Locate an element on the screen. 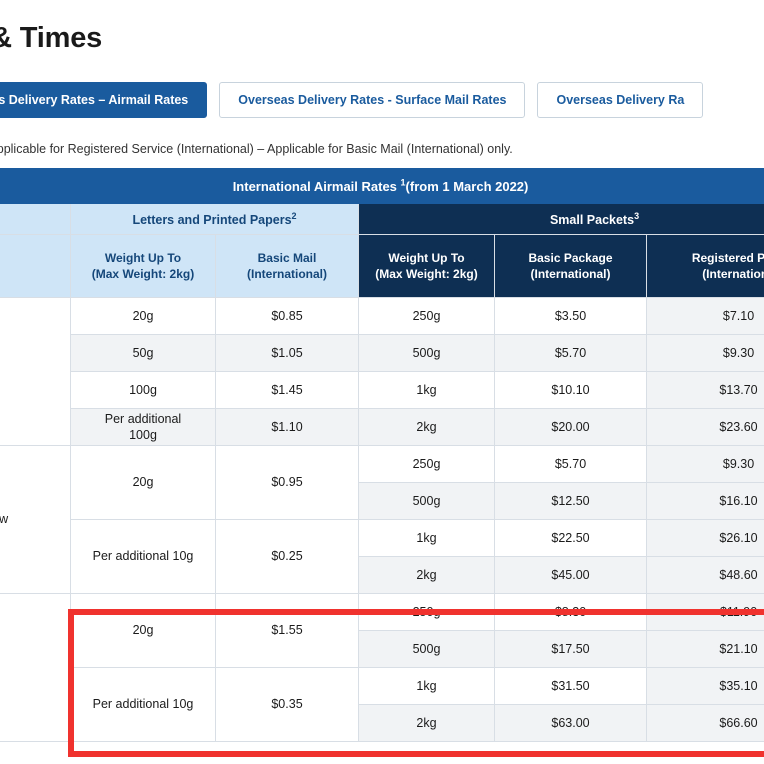 This screenshot has height=764, width=764. column-header-packets-basic: Basic Package (International) is located at coordinates (570, 266).